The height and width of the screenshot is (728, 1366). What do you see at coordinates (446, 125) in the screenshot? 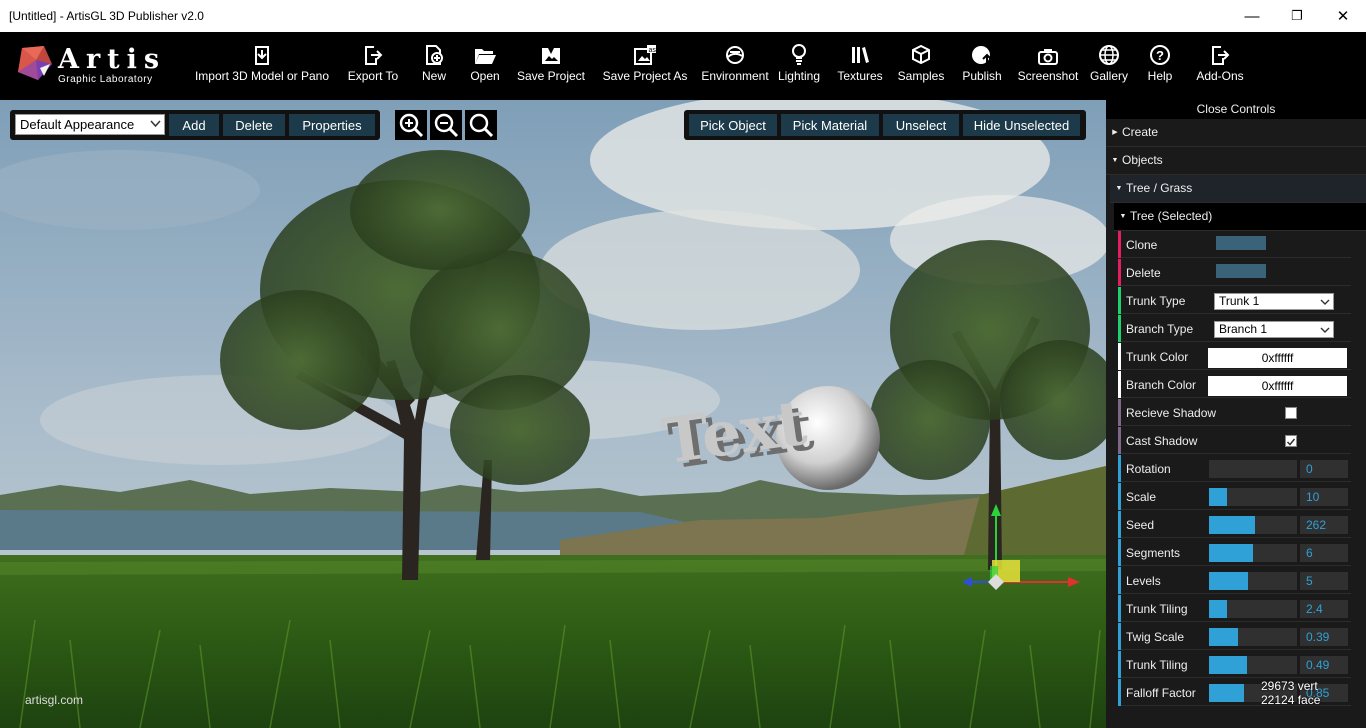
I see `zoom-out-button` at bounding box center [446, 125].